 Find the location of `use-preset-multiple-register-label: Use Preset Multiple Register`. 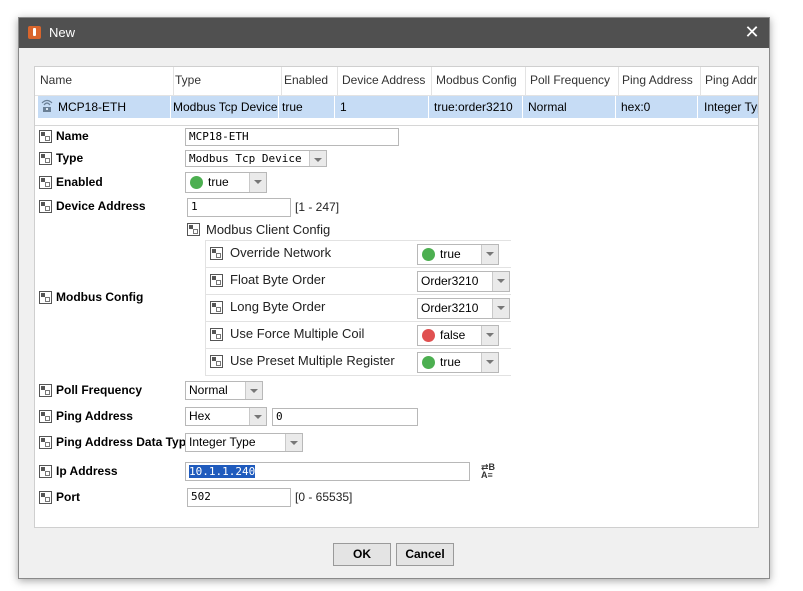

use-preset-multiple-register-label: Use Preset Multiple Register is located at coordinates (312, 360).